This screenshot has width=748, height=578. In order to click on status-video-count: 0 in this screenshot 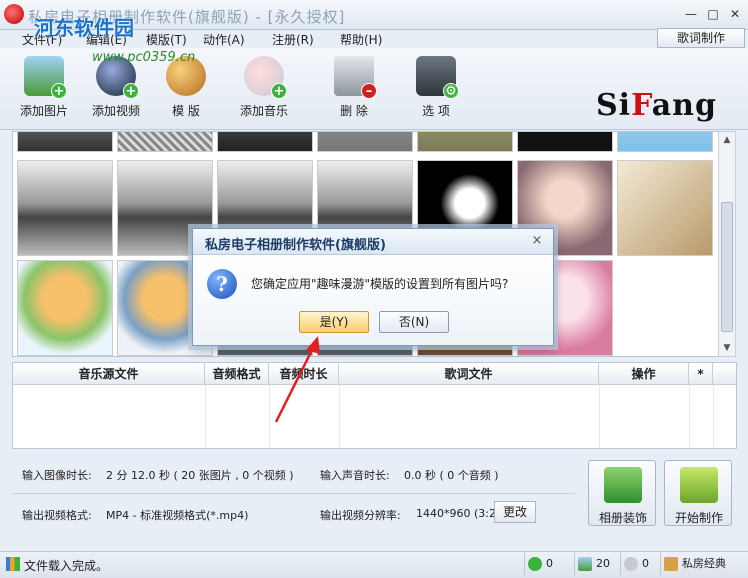, I will do `click(547, 564)`.